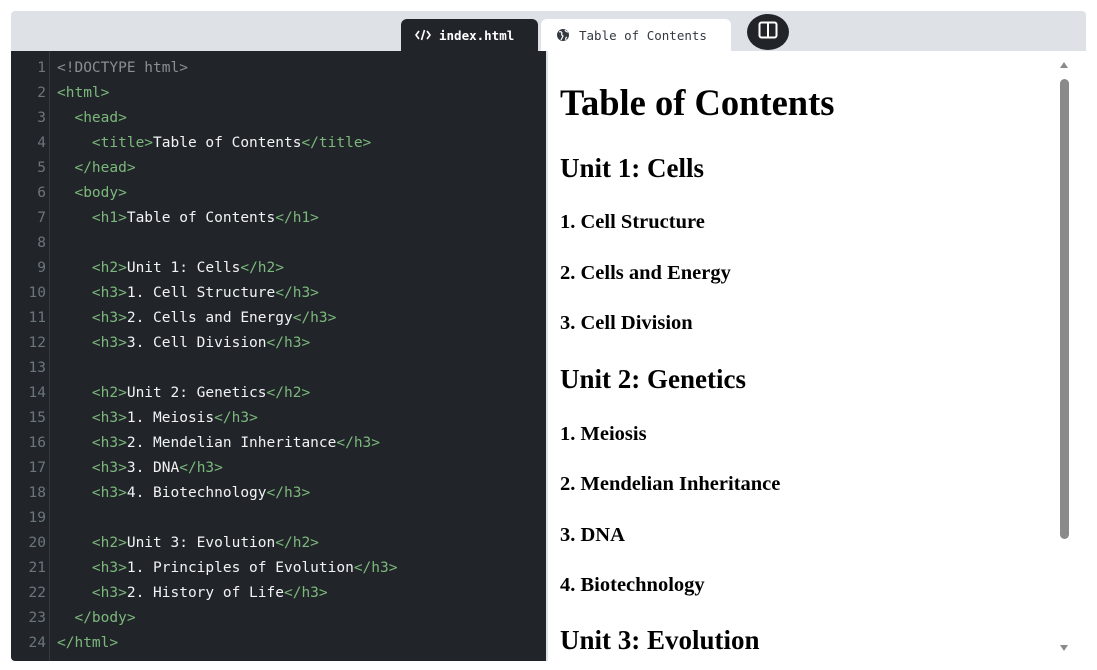 The height and width of the screenshot is (670, 1097). Describe the element at coordinates (278, 643) in the screenshot. I see `code-line: 24 </html>` at that location.